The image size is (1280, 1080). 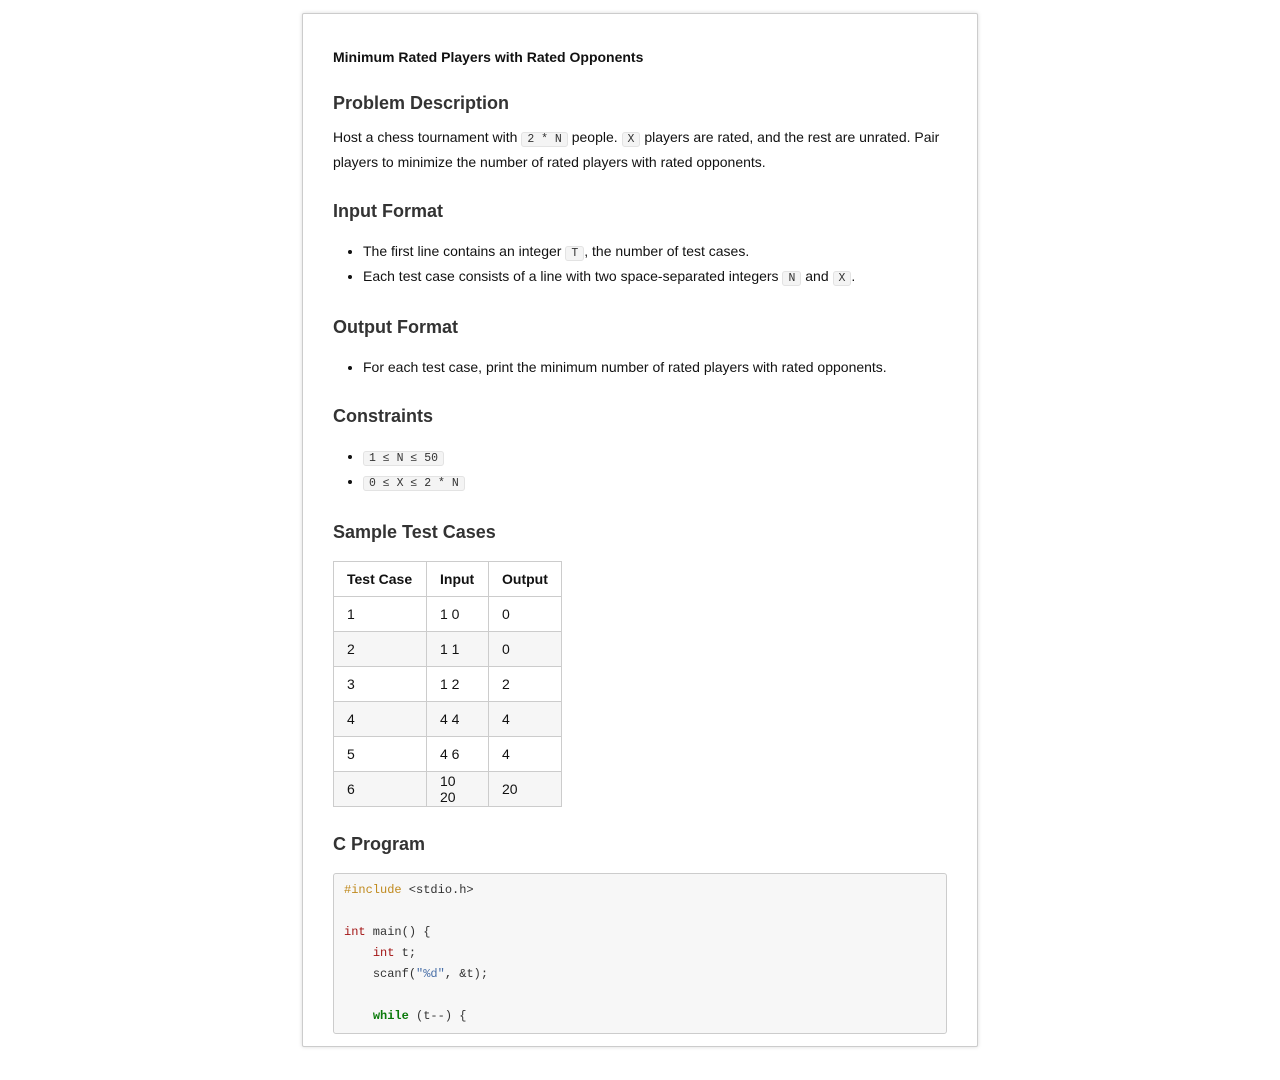 I want to click on code-token: #include, so click(x=373, y=890).